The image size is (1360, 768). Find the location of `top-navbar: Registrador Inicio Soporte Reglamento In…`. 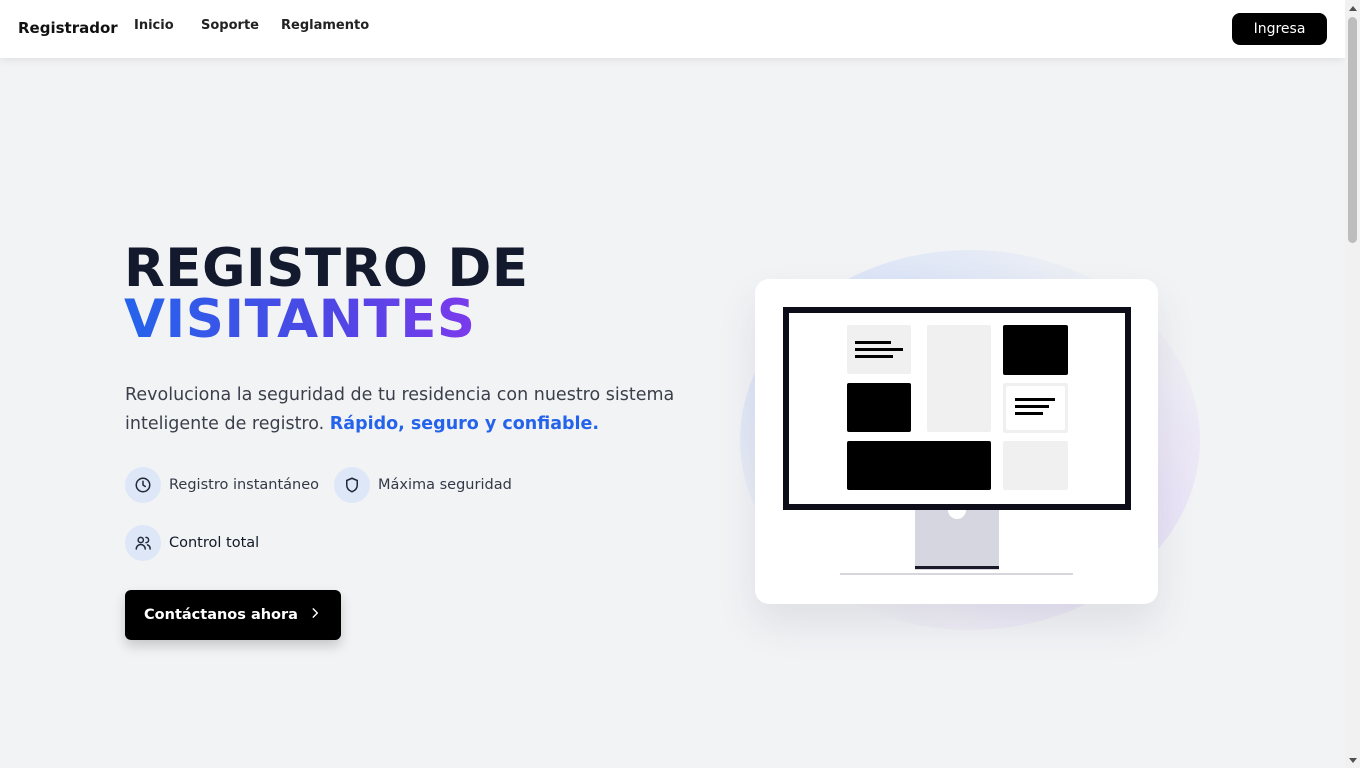

top-navbar: Registrador Inicio Soporte Reglamento In… is located at coordinates (672, 29).